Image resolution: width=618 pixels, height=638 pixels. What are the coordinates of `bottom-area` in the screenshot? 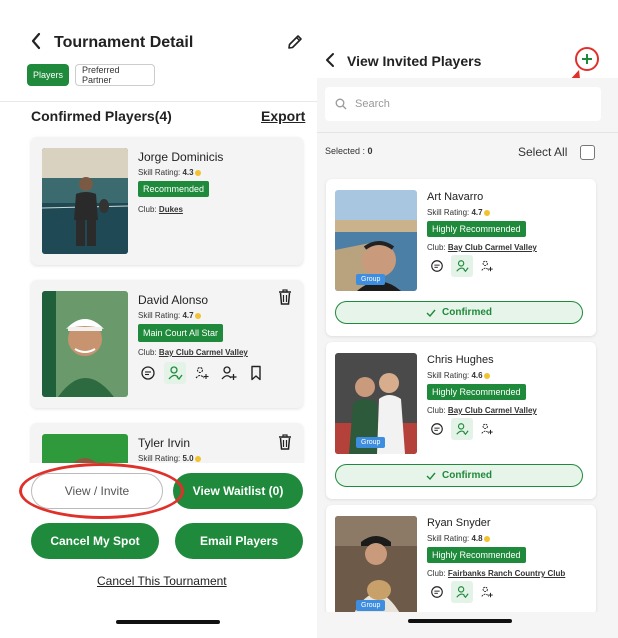 It's located at (467, 625).